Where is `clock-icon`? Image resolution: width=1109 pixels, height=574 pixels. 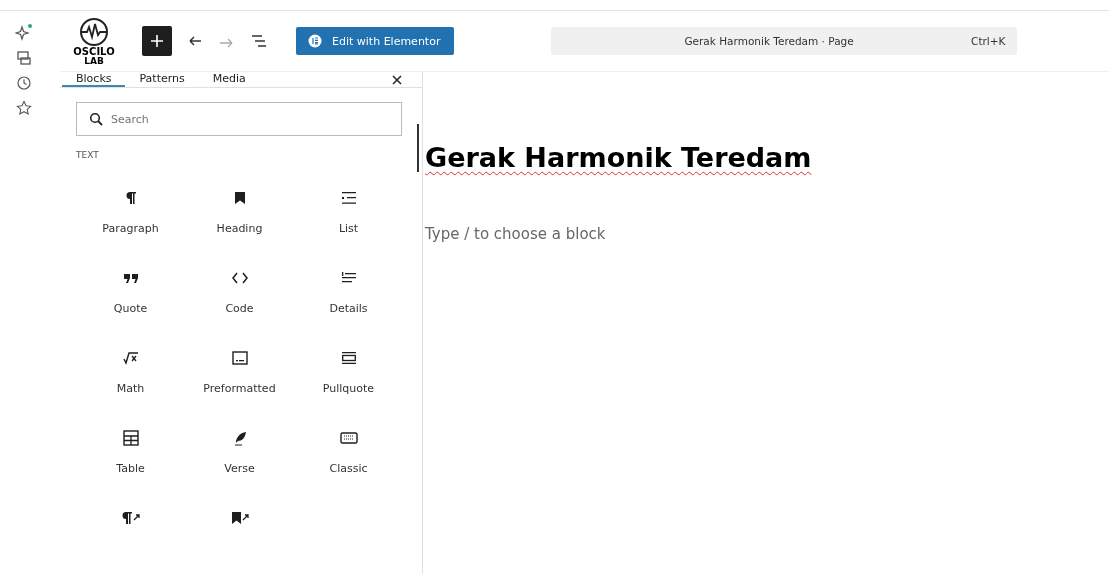
clock-icon is located at coordinates (24, 83).